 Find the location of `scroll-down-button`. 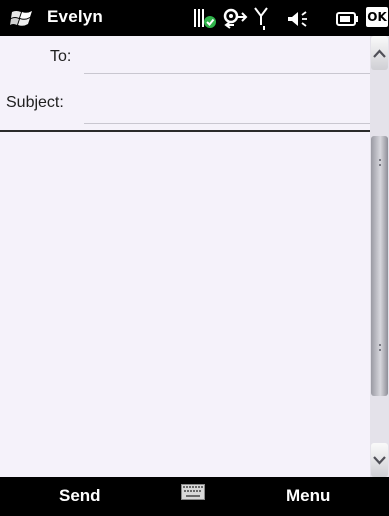

scroll-down-button is located at coordinates (379, 460).